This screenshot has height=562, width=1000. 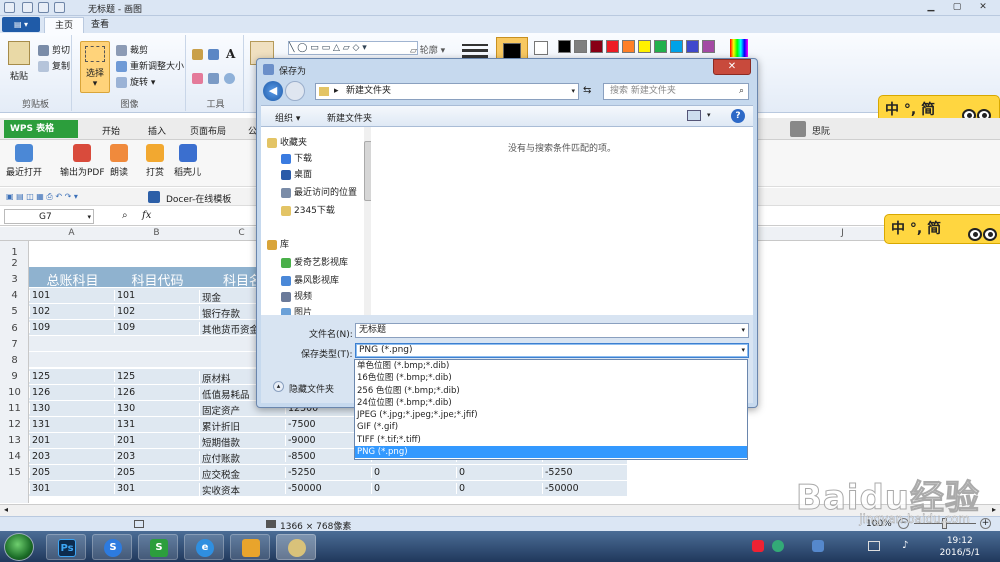 I want to click on row-number: 14, so click(x=14, y=456).